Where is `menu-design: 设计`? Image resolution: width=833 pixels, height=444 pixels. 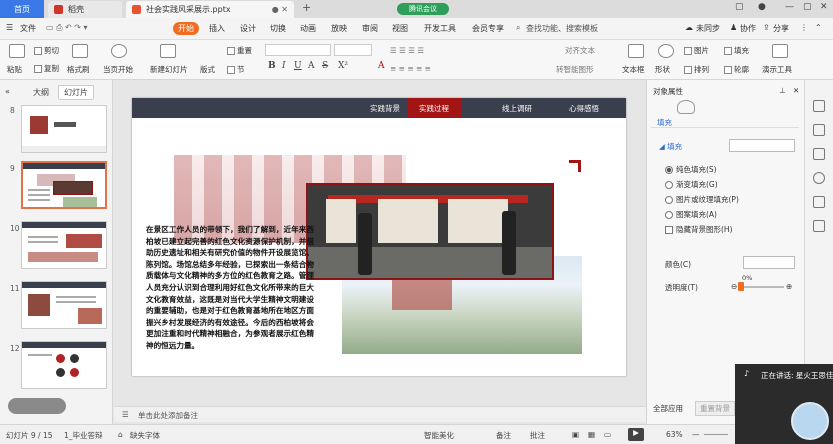 menu-design: 设计 is located at coordinates (248, 28).